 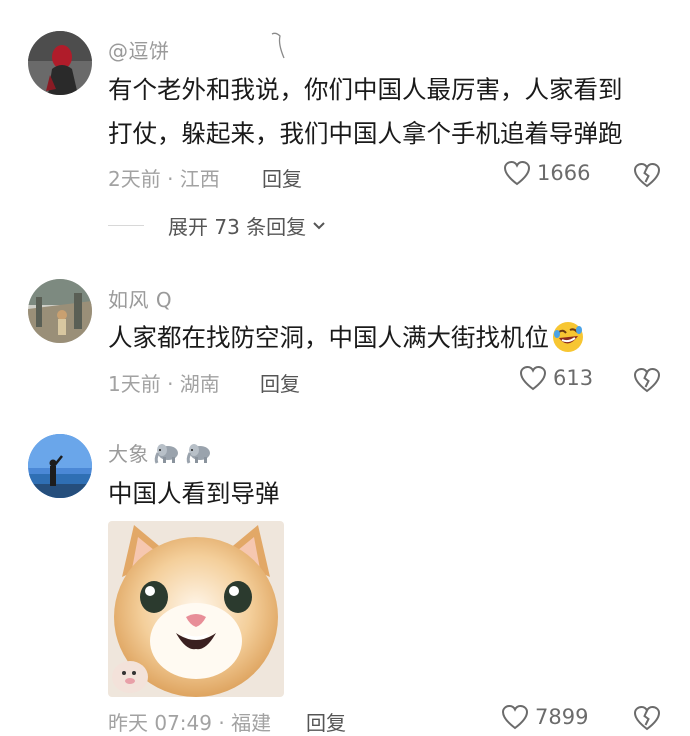 I want to click on rofl-emoji, so click(x=568, y=337).